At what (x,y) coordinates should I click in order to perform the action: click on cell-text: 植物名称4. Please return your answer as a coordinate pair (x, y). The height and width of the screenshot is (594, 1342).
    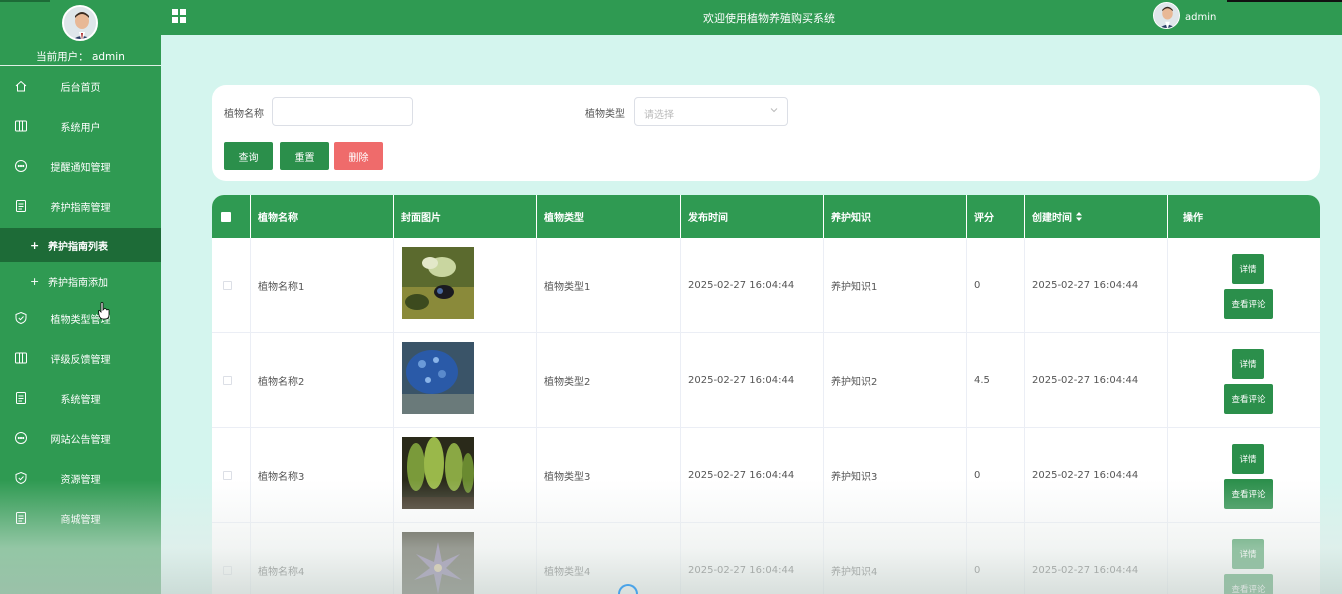
    Looking at the image, I should click on (281, 572).